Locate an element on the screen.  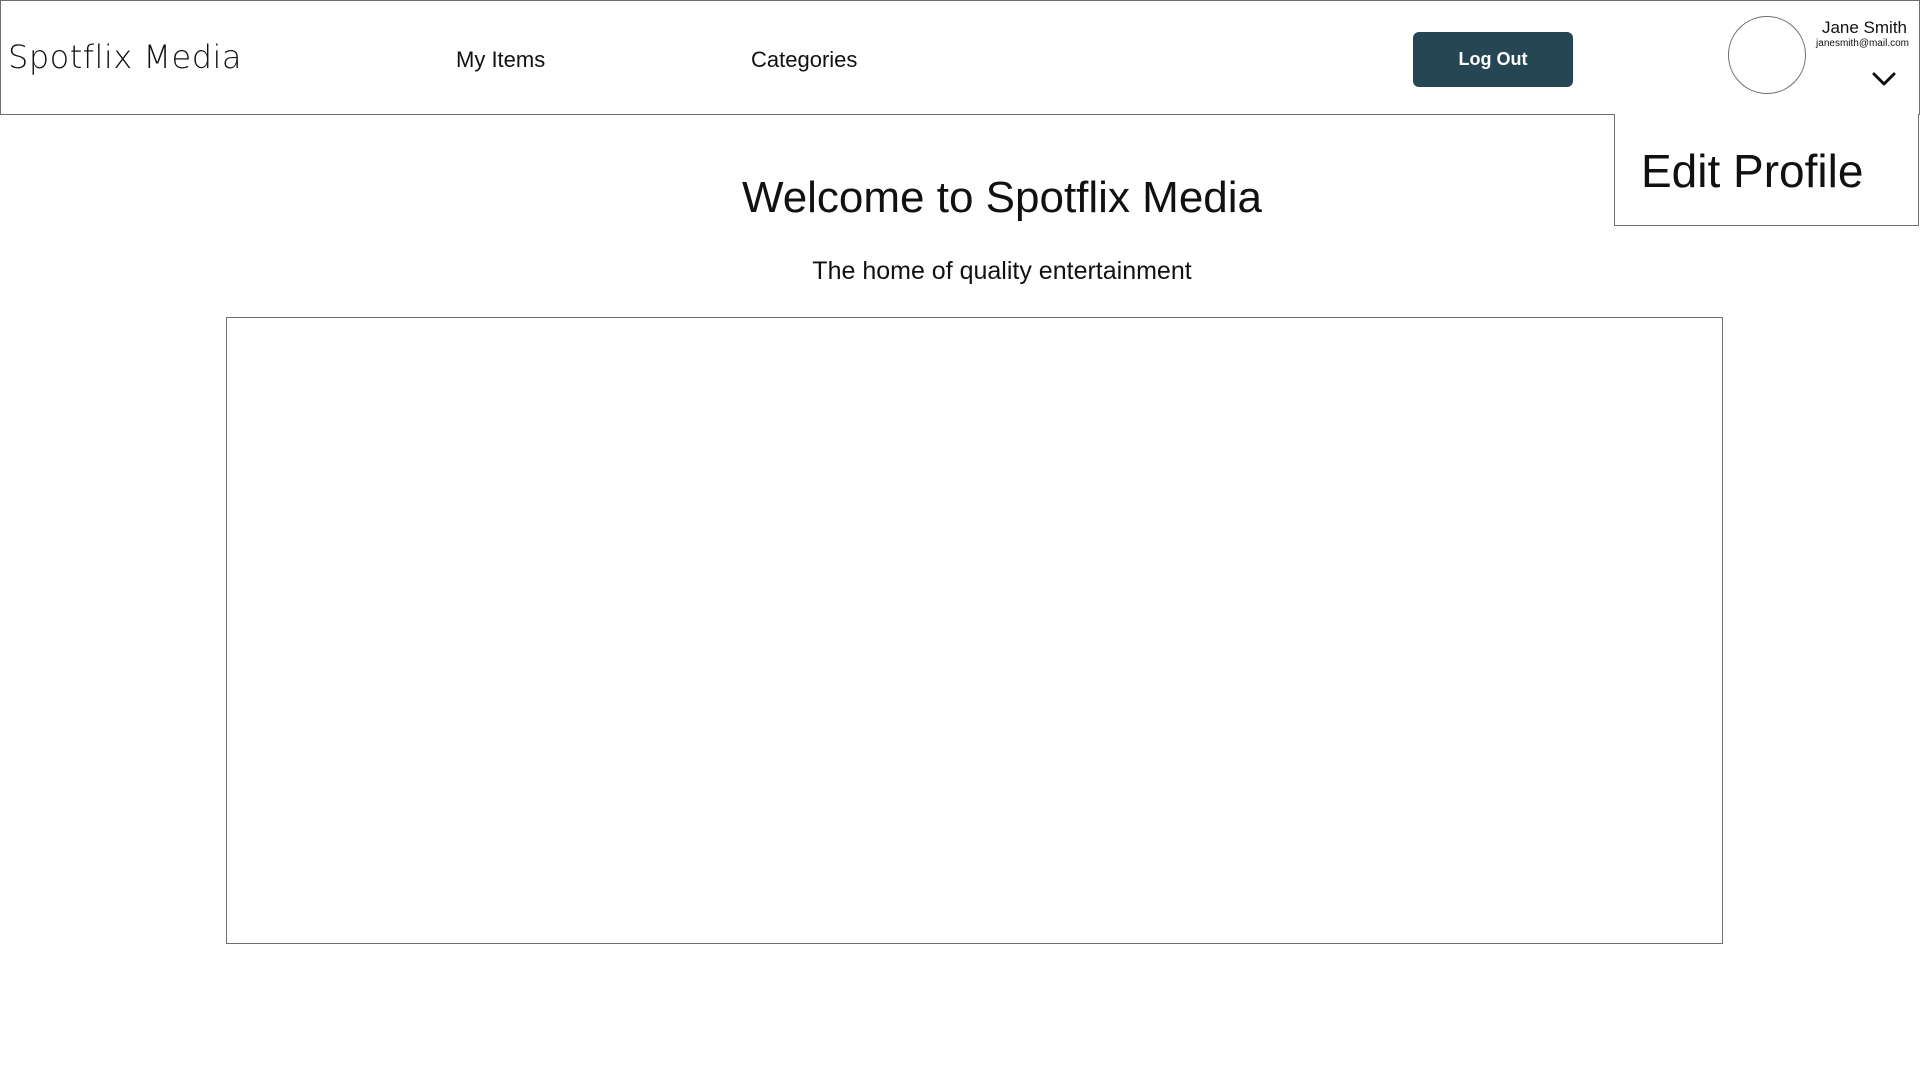
user-name: Jane Smith is located at coordinates (1864, 27).